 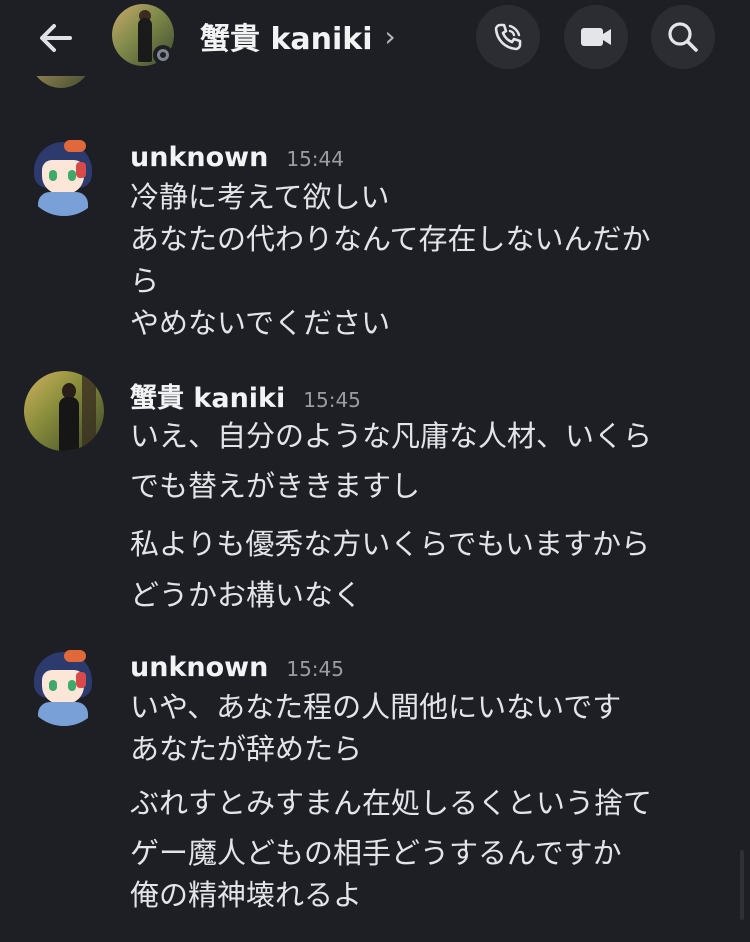 I want to click on message-line: どうかお構いなく, so click(x=246, y=595).